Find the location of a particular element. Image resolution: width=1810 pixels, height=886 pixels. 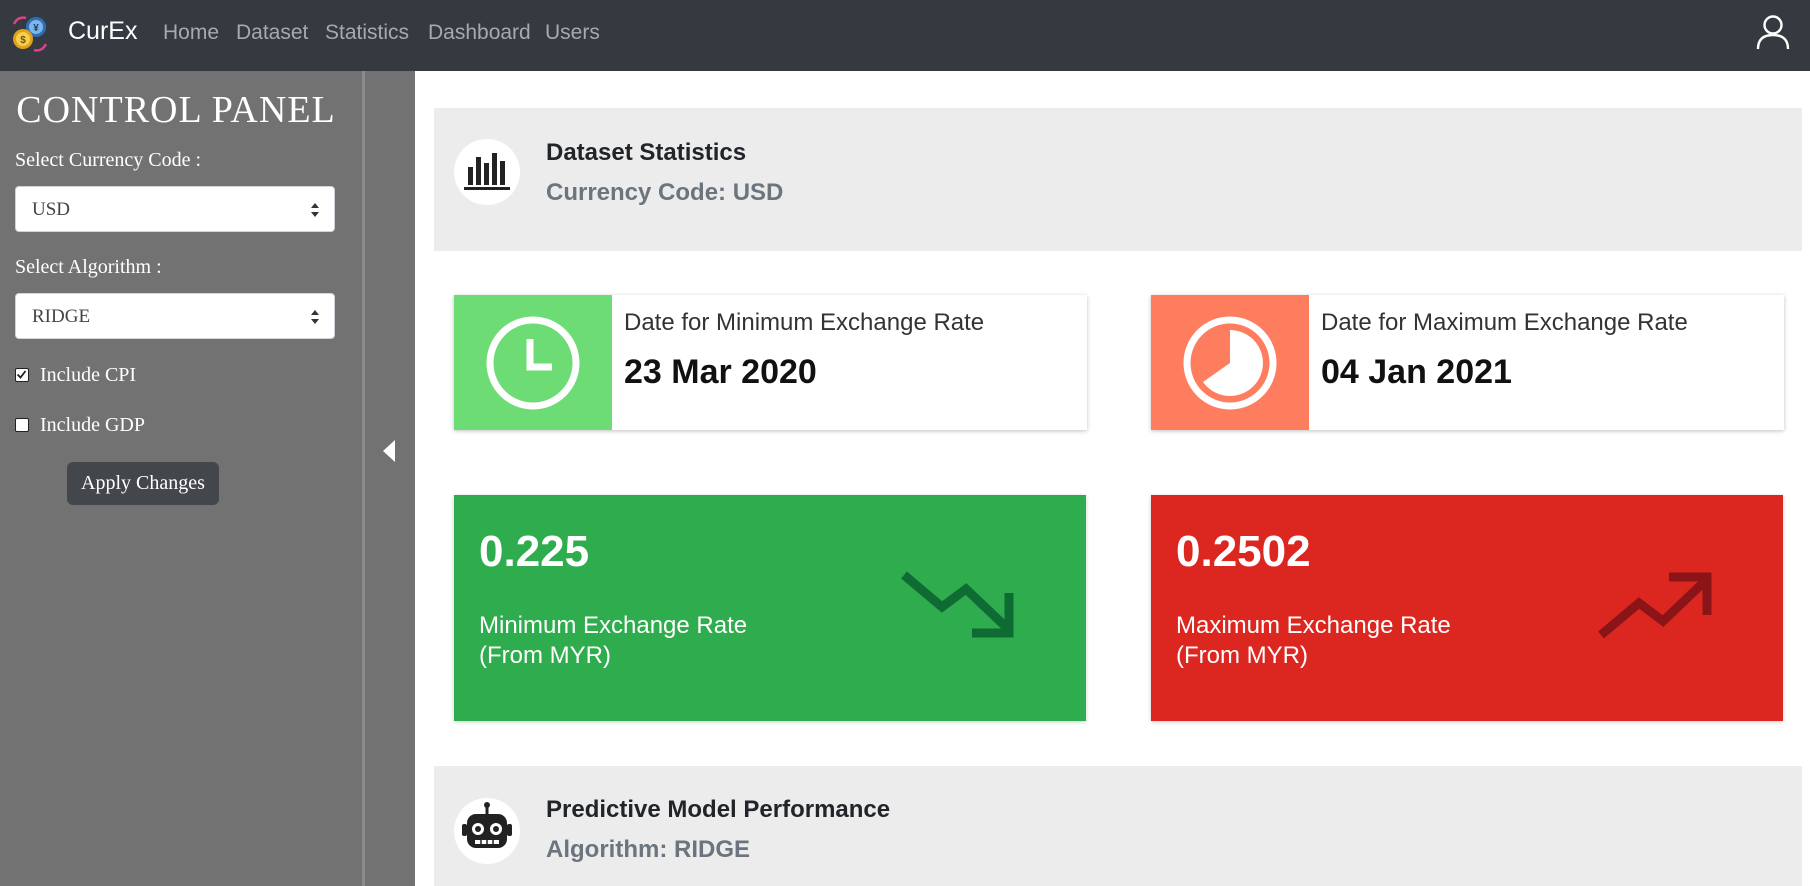

trending-up-icon is located at coordinates (1655, 605).